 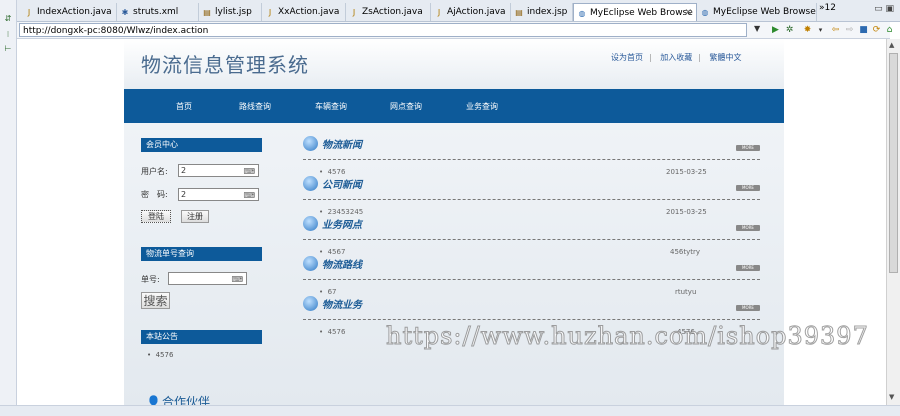 What do you see at coordinates (627, 336) in the screenshot?
I see `watermark: https://www.huzhan.com/ishop39397` at bounding box center [627, 336].